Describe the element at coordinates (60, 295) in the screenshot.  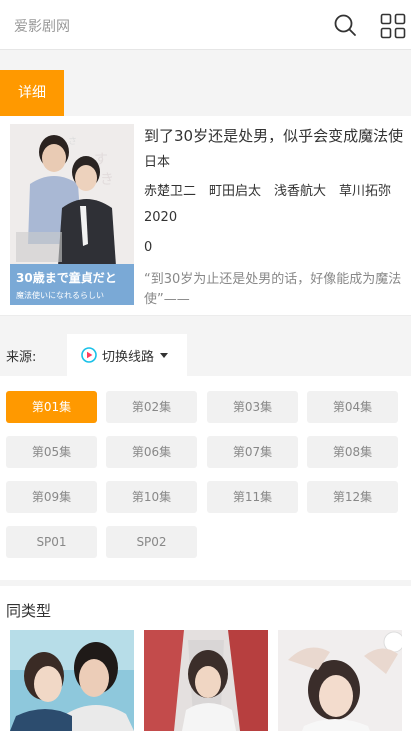
I see `poster-title-line2: 魔法使いになれるらしい` at that location.